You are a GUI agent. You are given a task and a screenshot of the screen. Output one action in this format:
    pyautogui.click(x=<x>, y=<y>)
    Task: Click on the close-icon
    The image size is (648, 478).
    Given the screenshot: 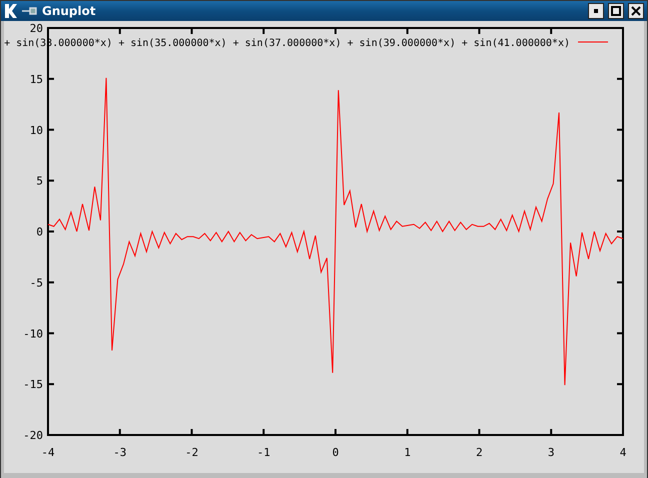 What is the action you would take?
    pyautogui.click(x=636, y=11)
    